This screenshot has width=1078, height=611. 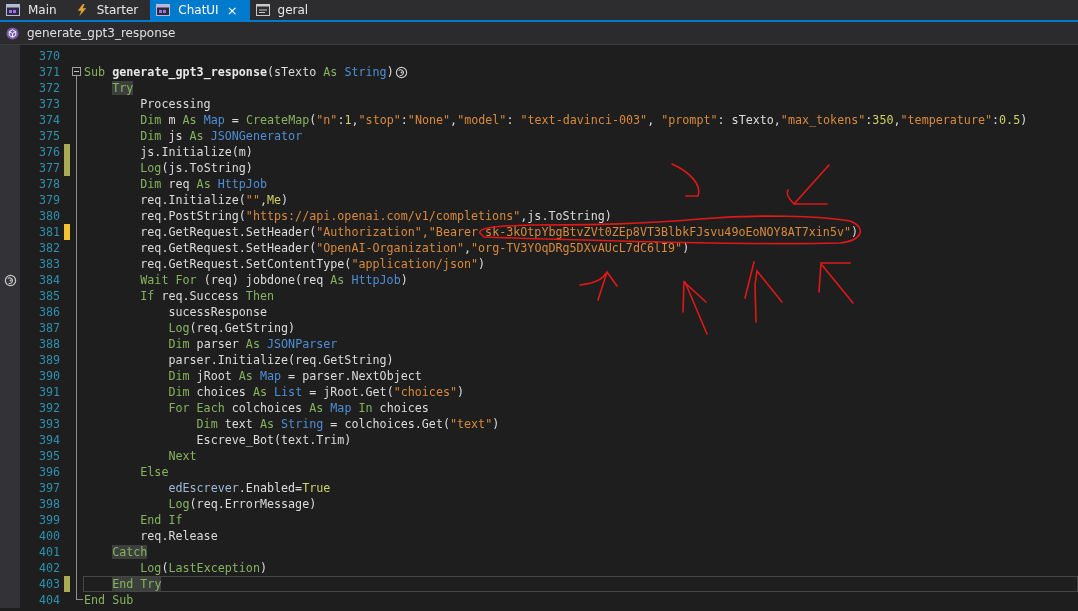 I want to click on code-line: Log(LastException), so click(x=203, y=568).